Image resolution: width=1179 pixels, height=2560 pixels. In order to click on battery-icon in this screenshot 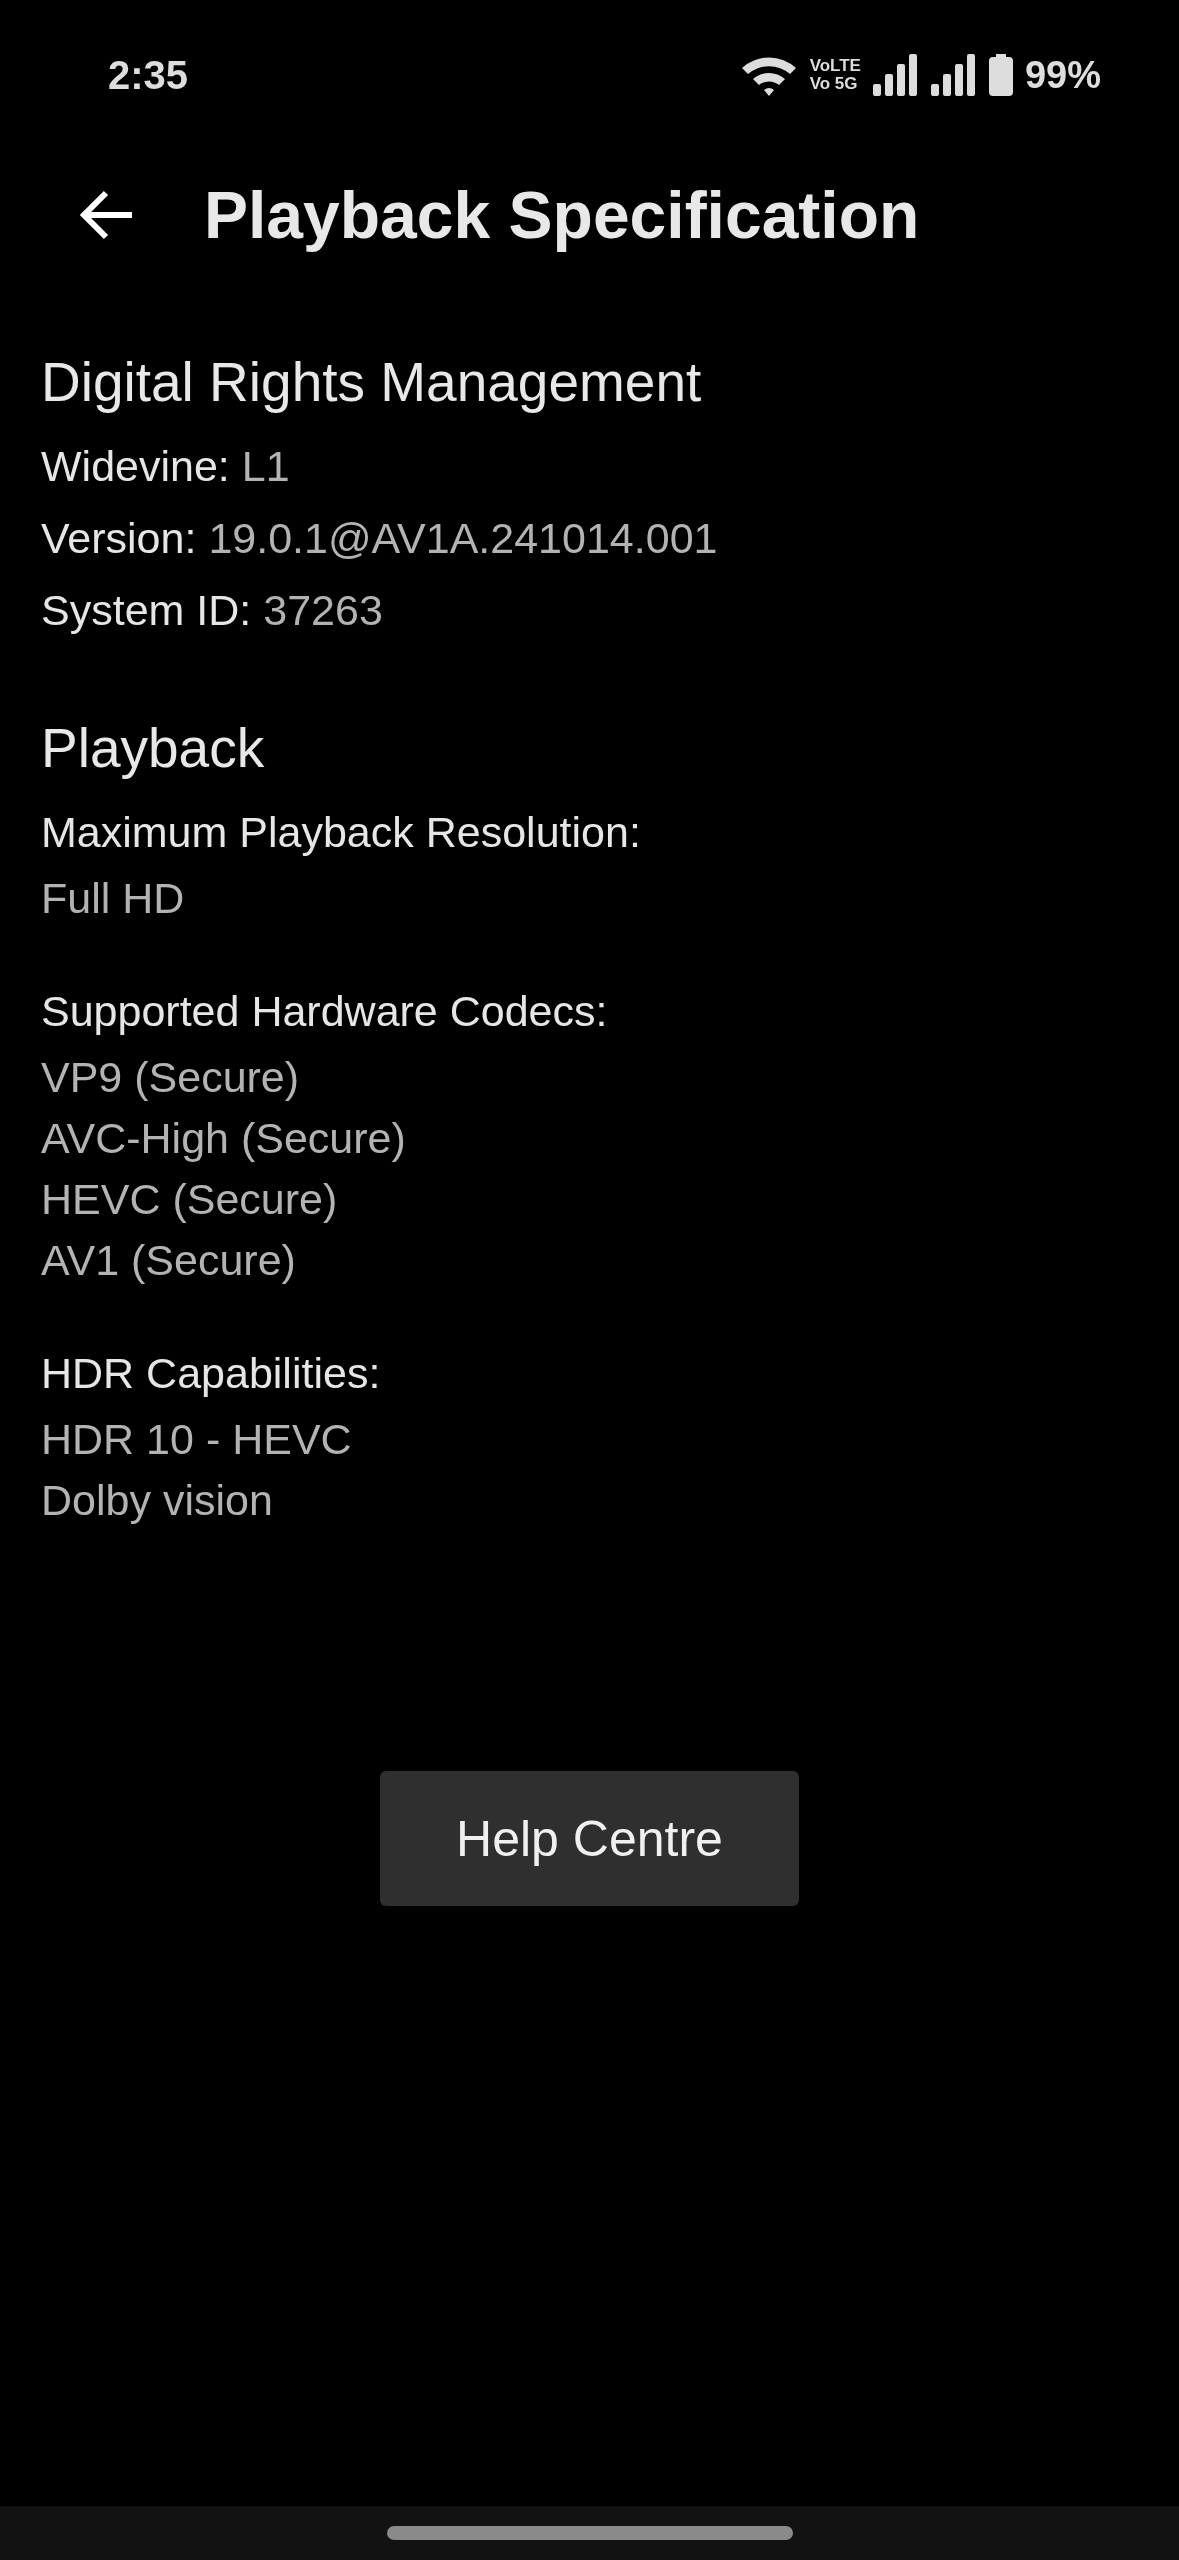, I will do `click(1000, 75)`.